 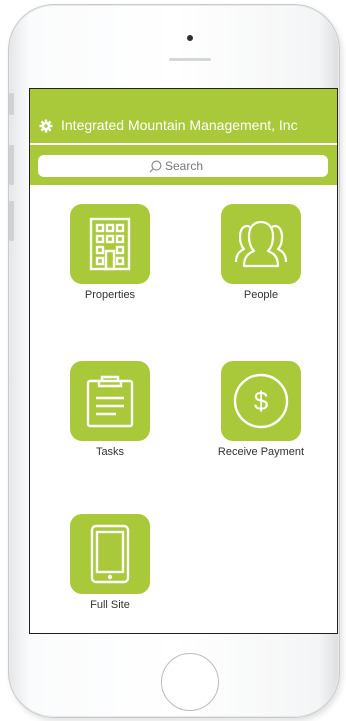 I want to click on gear-icon, so click(x=46, y=126).